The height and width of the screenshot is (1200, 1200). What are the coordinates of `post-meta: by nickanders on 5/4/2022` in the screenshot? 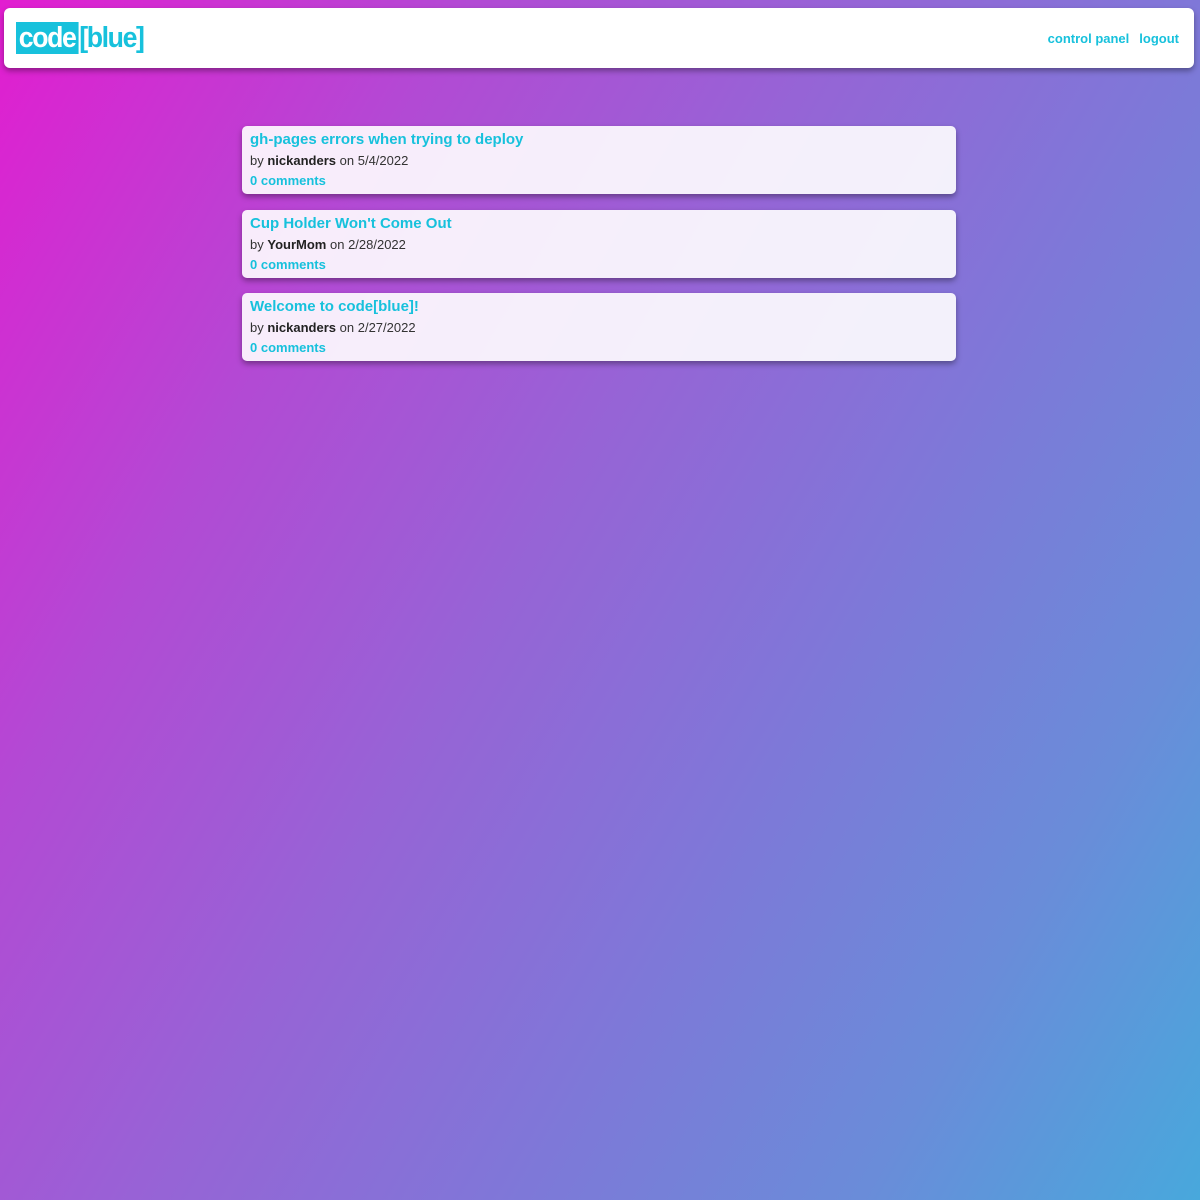 It's located at (599, 160).